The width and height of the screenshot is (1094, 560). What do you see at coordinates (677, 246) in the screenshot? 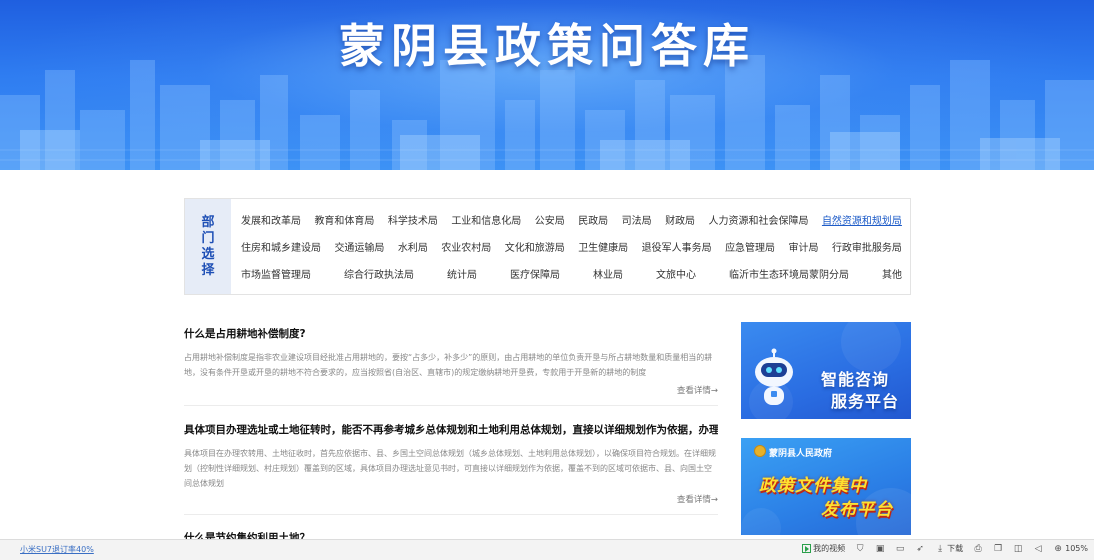
I see `department-link: 退役军人事务局` at bounding box center [677, 246].